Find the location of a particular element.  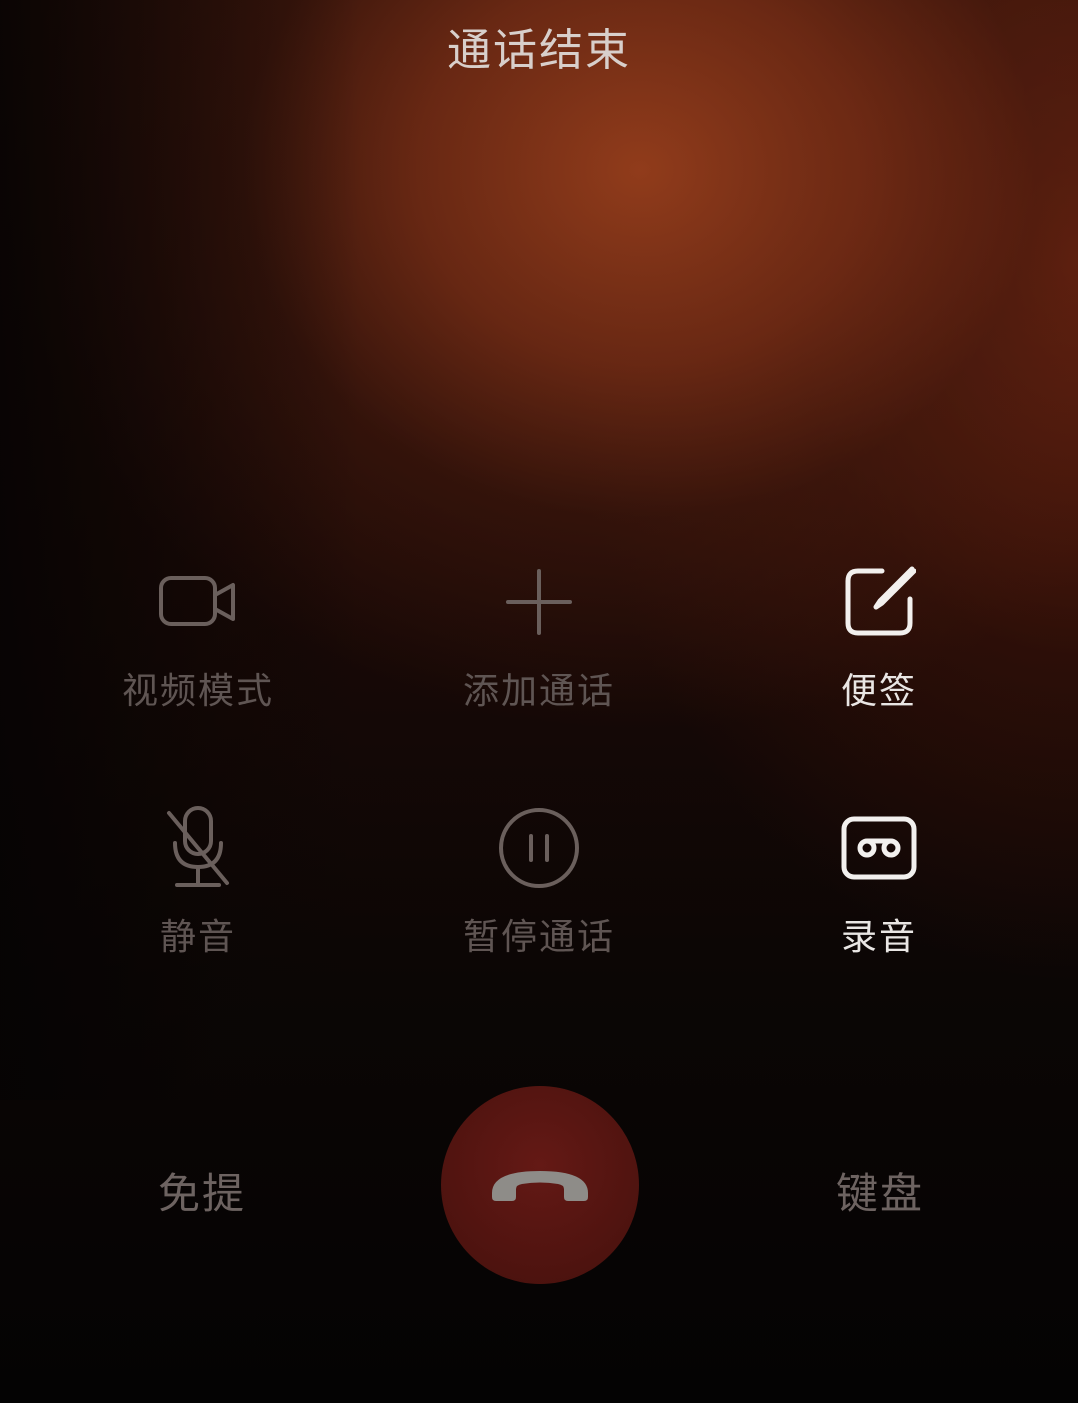

mute-label: 静音 is located at coordinates (197, 937).